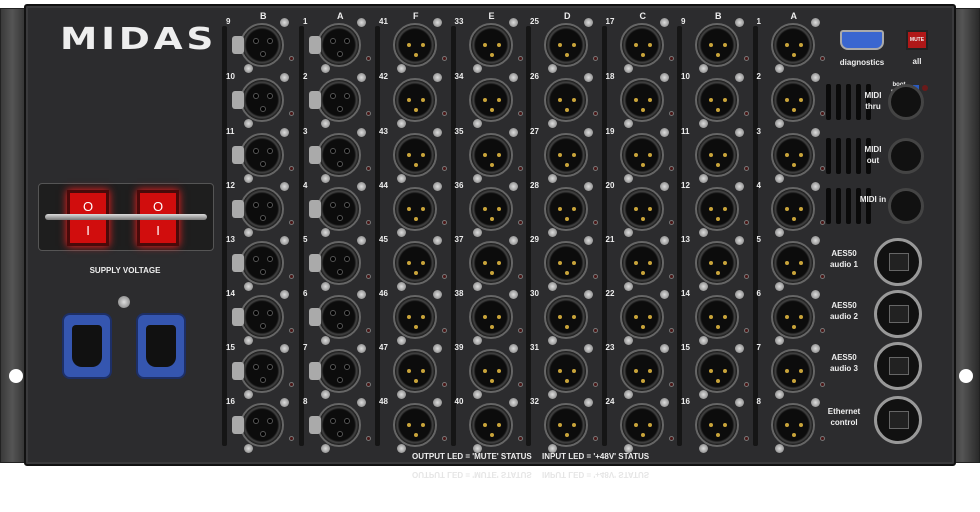 This screenshot has height=512, width=980. I want to click on xlr-output-a-1: 1, so click(791, 45).